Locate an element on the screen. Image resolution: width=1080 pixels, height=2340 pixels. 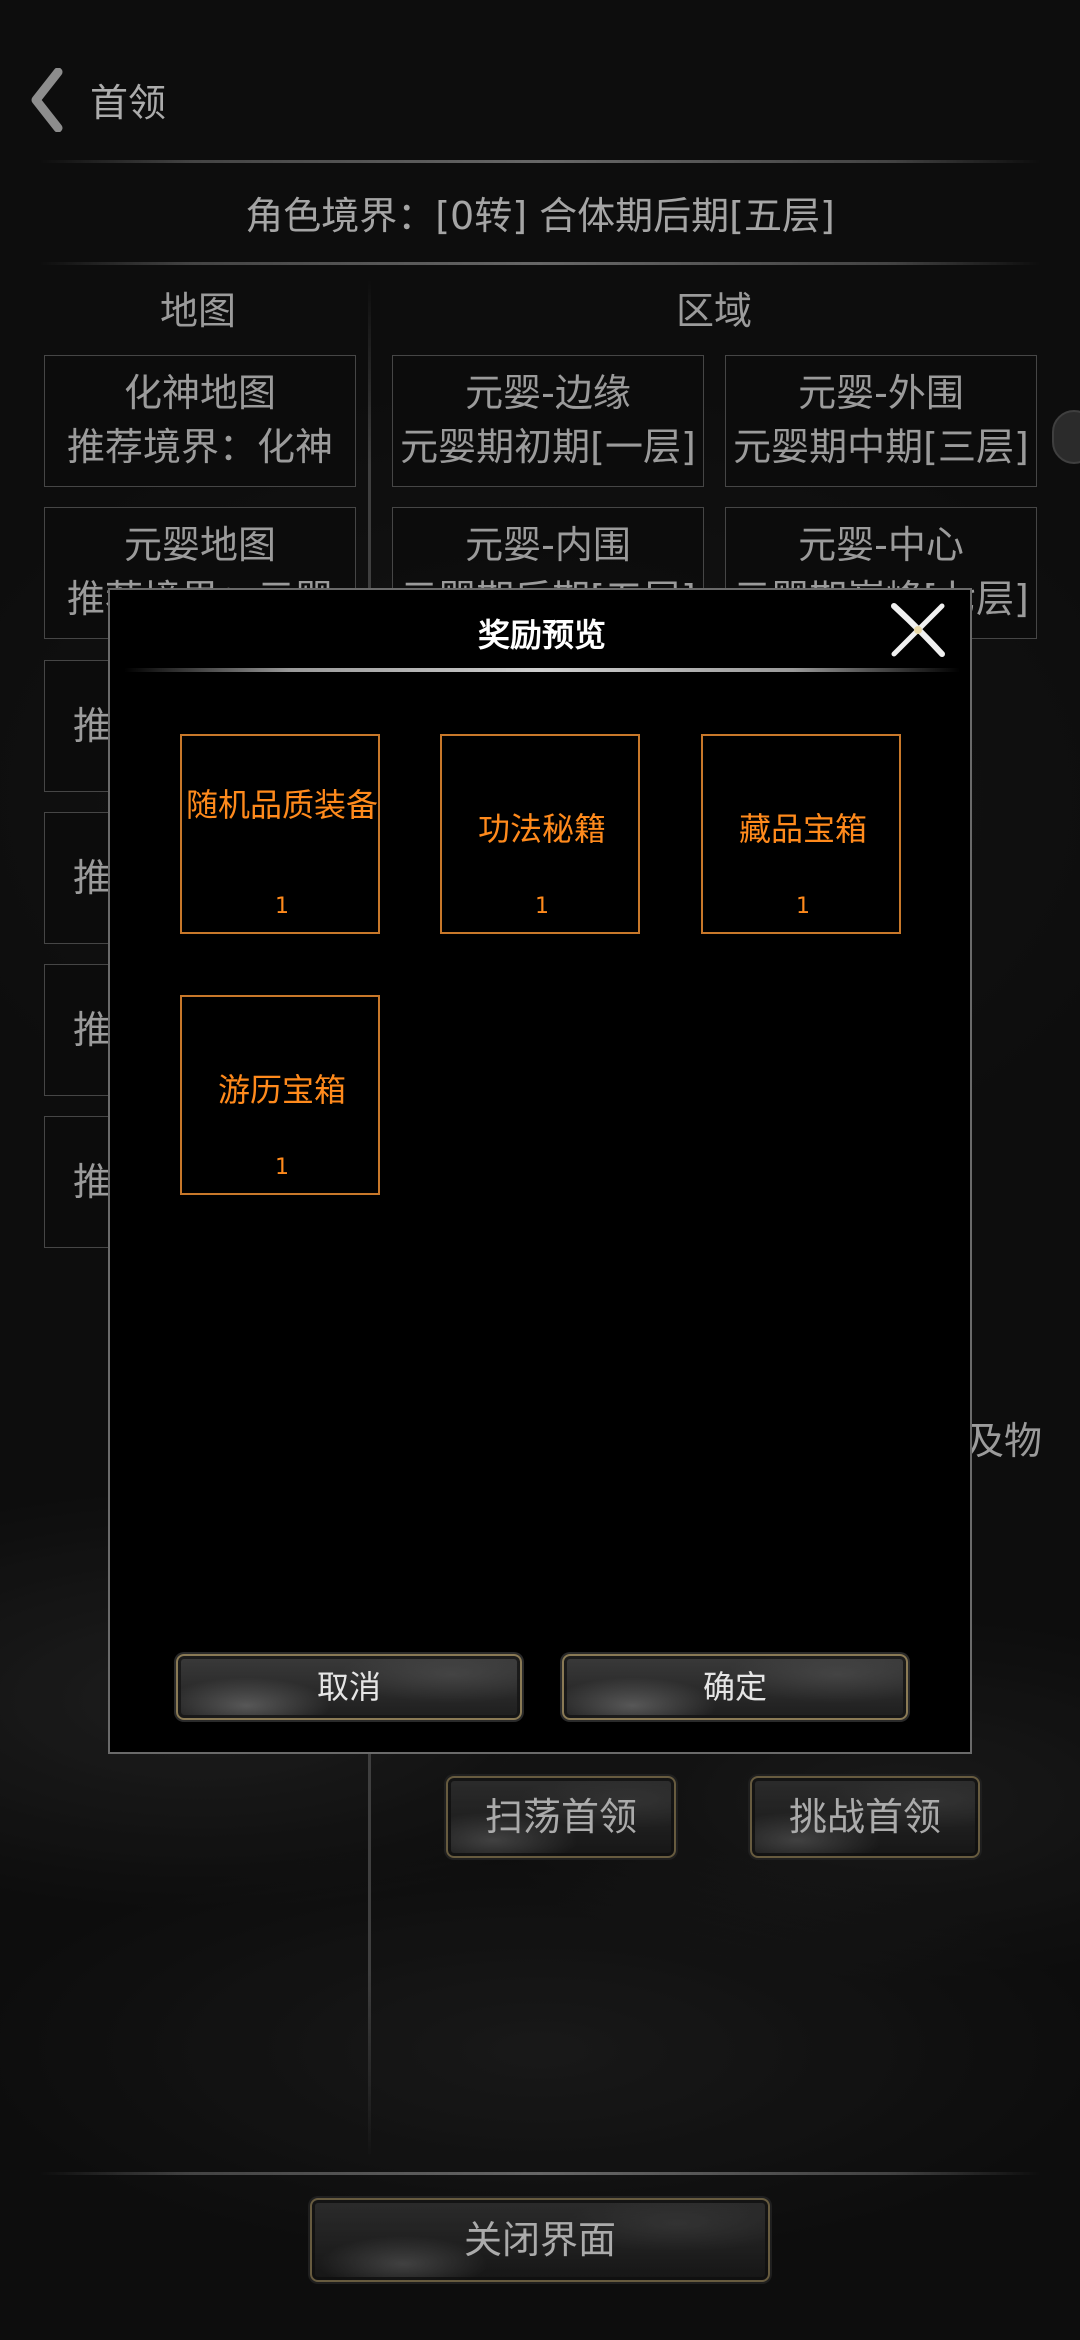
dialog-title: 奖励预览 is located at coordinates (541, 635).